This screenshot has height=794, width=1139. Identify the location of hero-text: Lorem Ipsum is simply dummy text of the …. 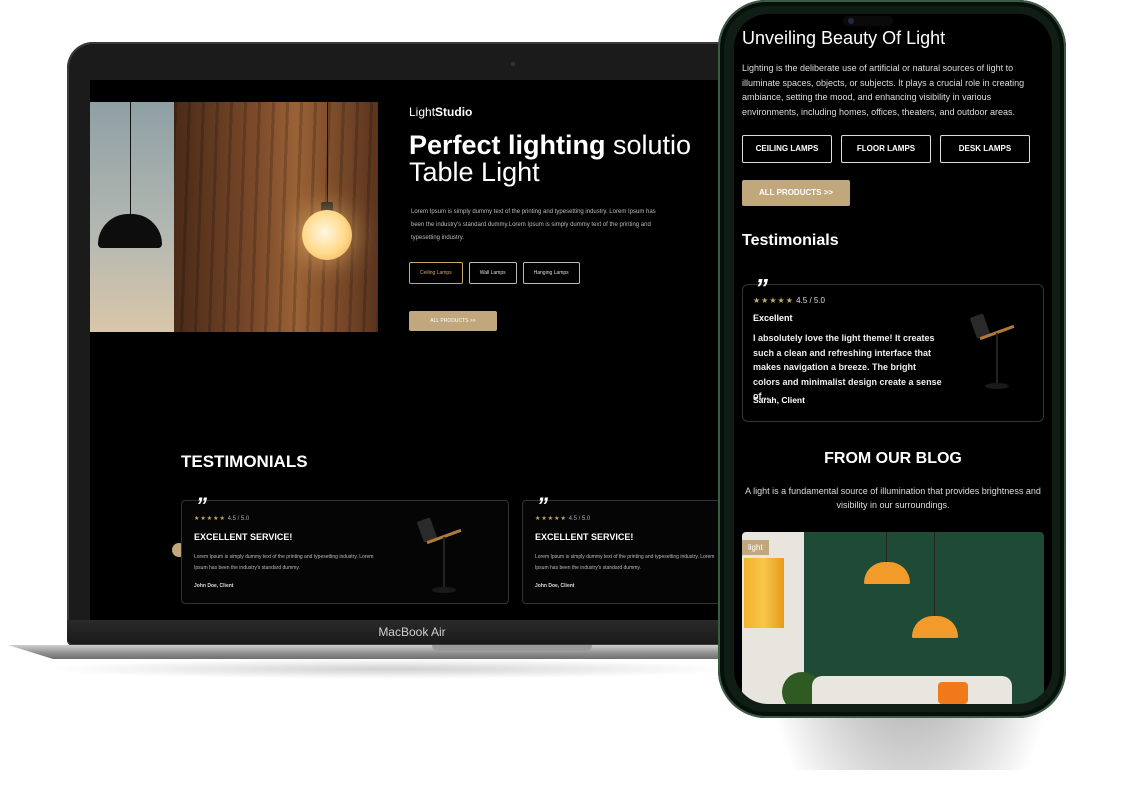
(533, 225).